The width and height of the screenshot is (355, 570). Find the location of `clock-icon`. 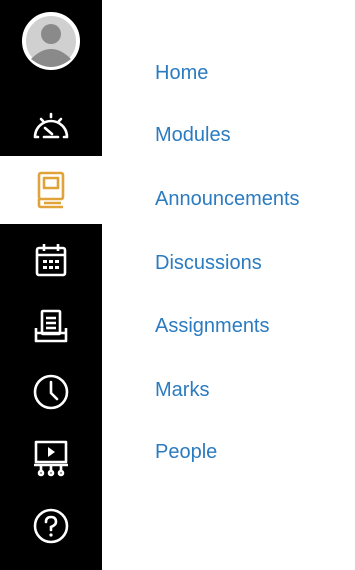

clock-icon is located at coordinates (51, 392).